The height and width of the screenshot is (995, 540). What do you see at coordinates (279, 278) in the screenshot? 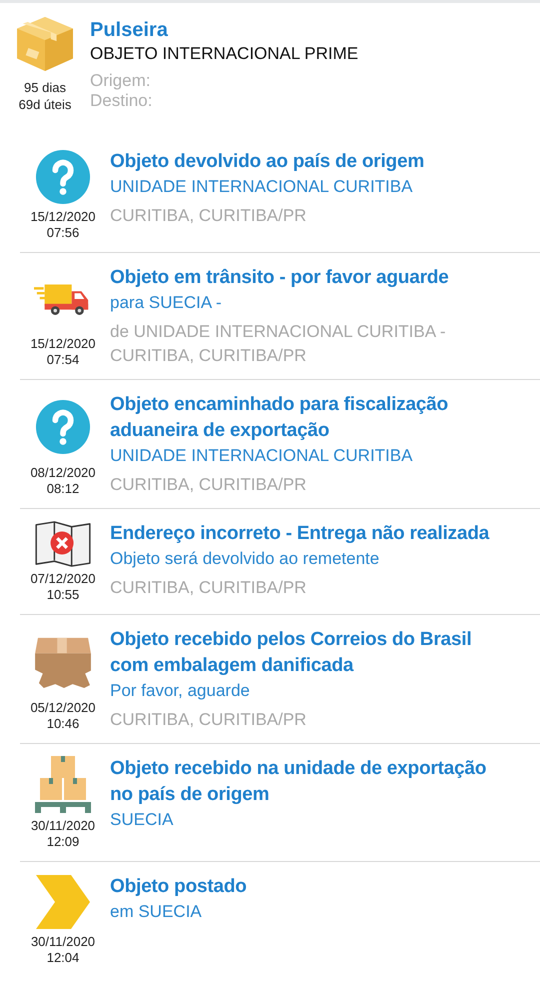
I see `event-title: Objeto em trânsito - por favor aguarde` at bounding box center [279, 278].